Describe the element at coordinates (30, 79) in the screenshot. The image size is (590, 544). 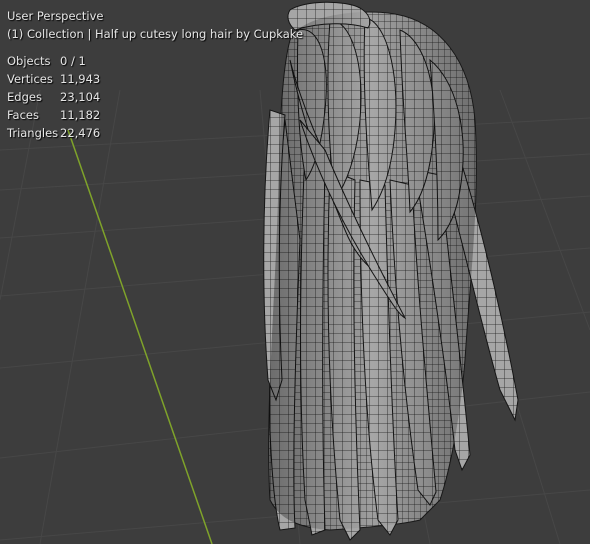
I see `stat-label: Vertices` at that location.